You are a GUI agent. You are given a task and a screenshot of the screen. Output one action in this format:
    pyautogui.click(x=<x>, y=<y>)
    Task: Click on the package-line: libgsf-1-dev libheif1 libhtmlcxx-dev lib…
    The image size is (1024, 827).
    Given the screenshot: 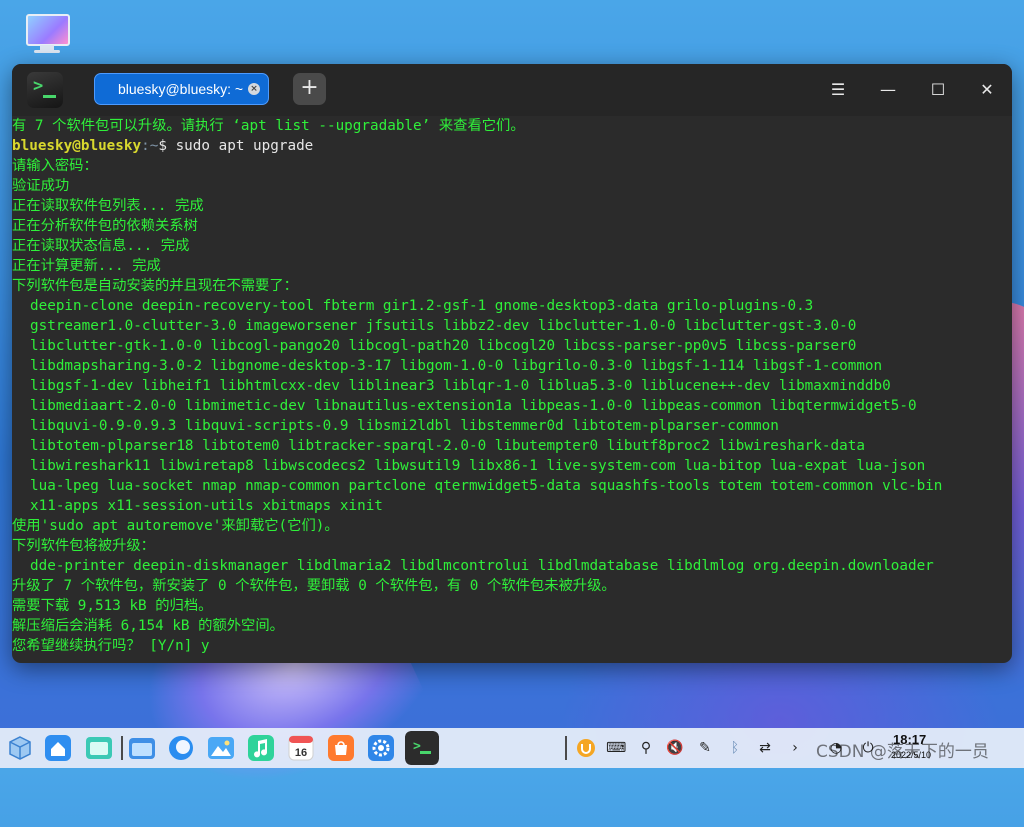 What is the action you would take?
    pyautogui.click(x=460, y=386)
    